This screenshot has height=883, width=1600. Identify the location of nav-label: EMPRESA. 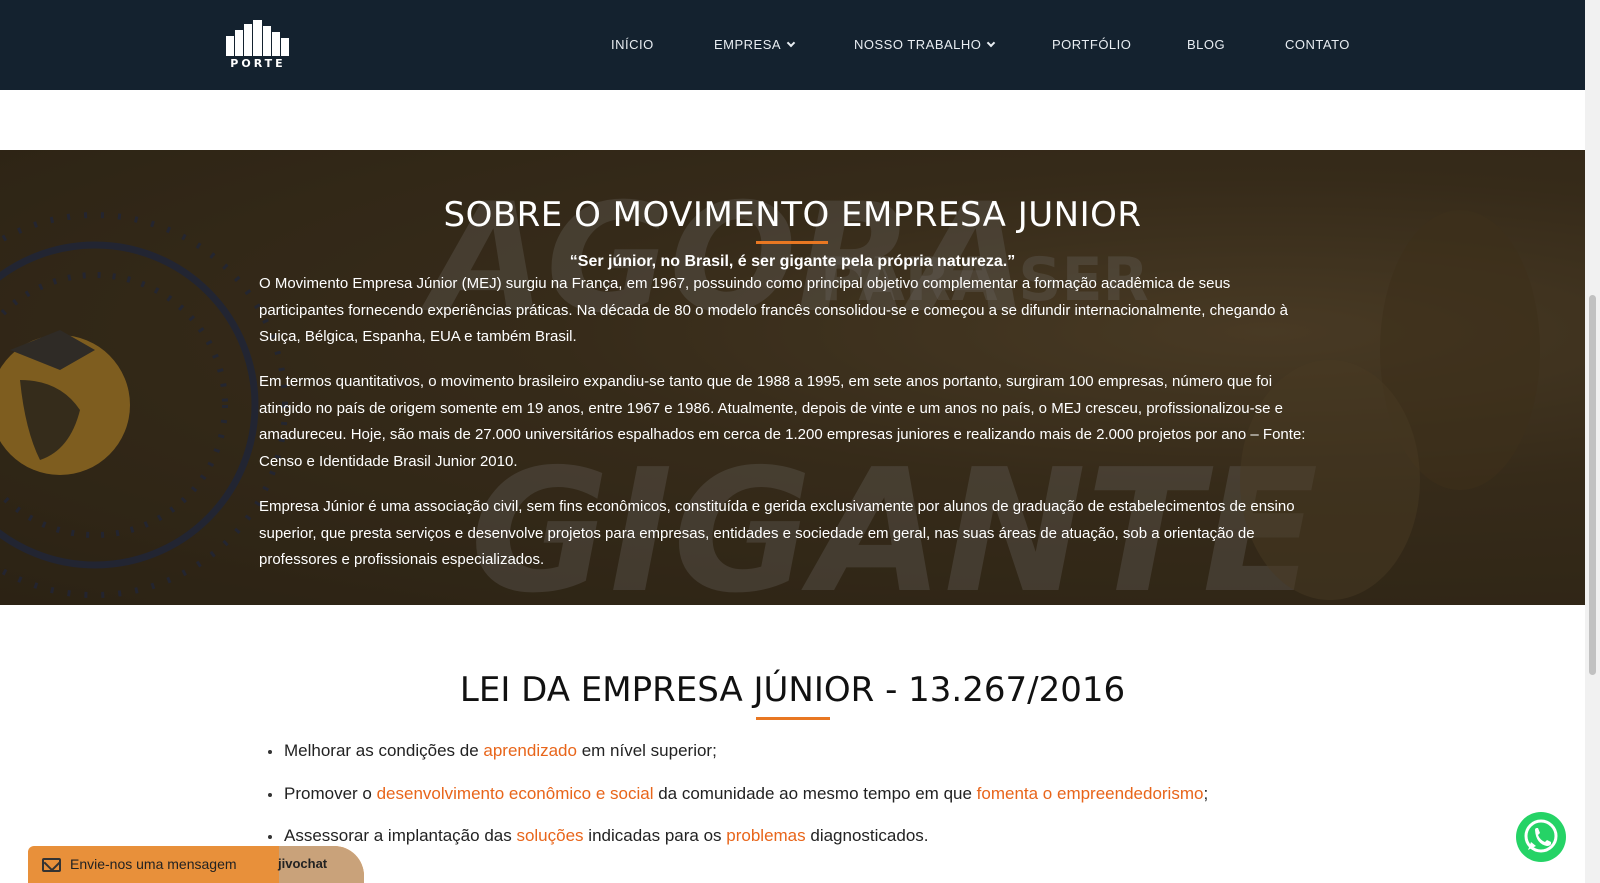
(748, 44).